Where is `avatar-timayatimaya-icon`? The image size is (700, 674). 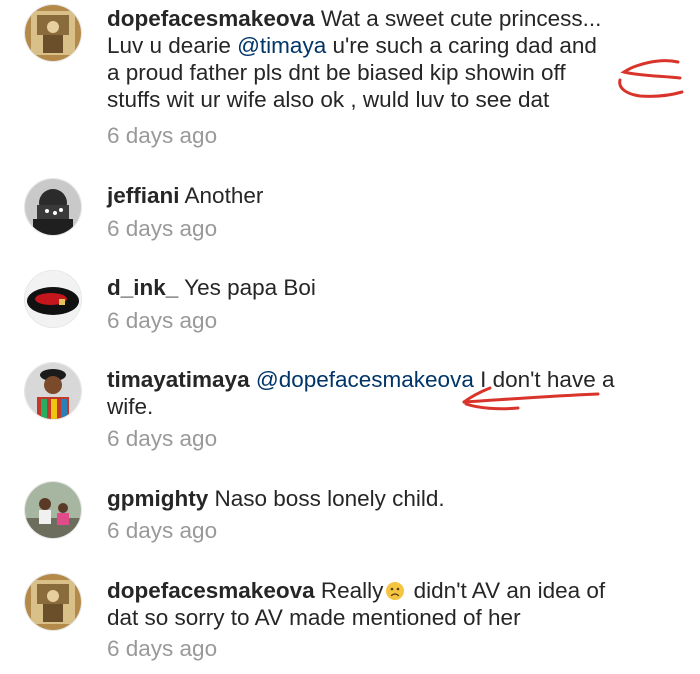 avatar-timayatimaya-icon is located at coordinates (53, 391).